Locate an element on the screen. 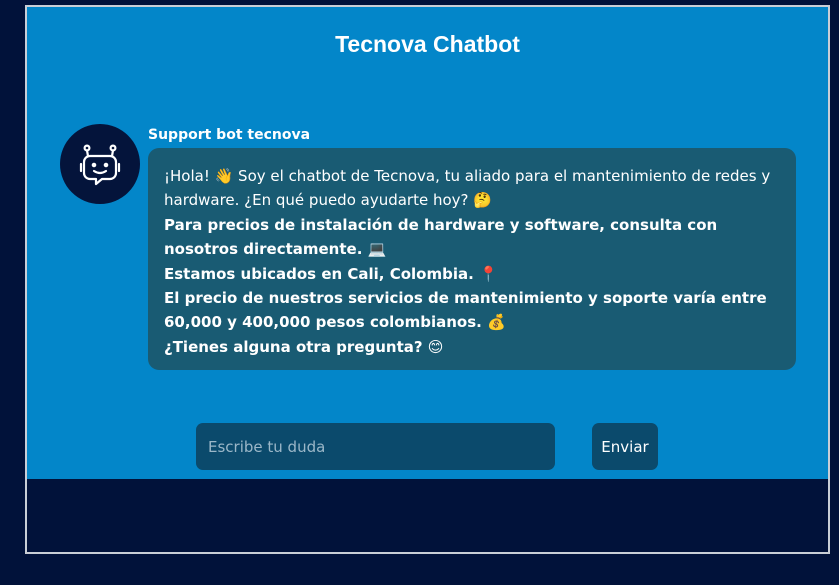 Image resolution: width=839 pixels, height=585 pixels. message-input is located at coordinates (375, 446).